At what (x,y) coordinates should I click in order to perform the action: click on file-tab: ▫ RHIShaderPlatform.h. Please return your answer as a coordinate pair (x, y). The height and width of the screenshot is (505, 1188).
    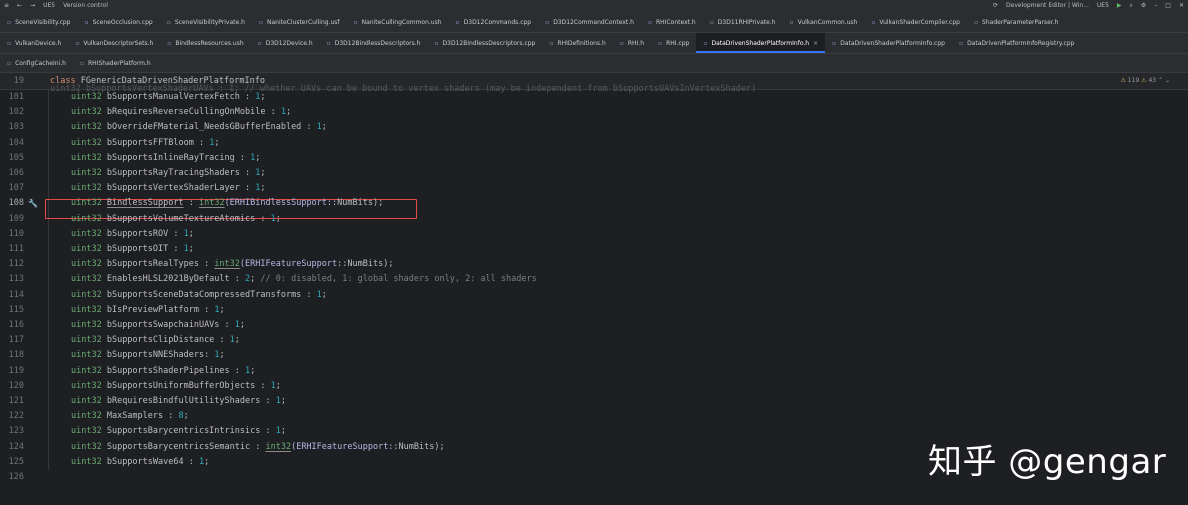
    Looking at the image, I should click on (115, 63).